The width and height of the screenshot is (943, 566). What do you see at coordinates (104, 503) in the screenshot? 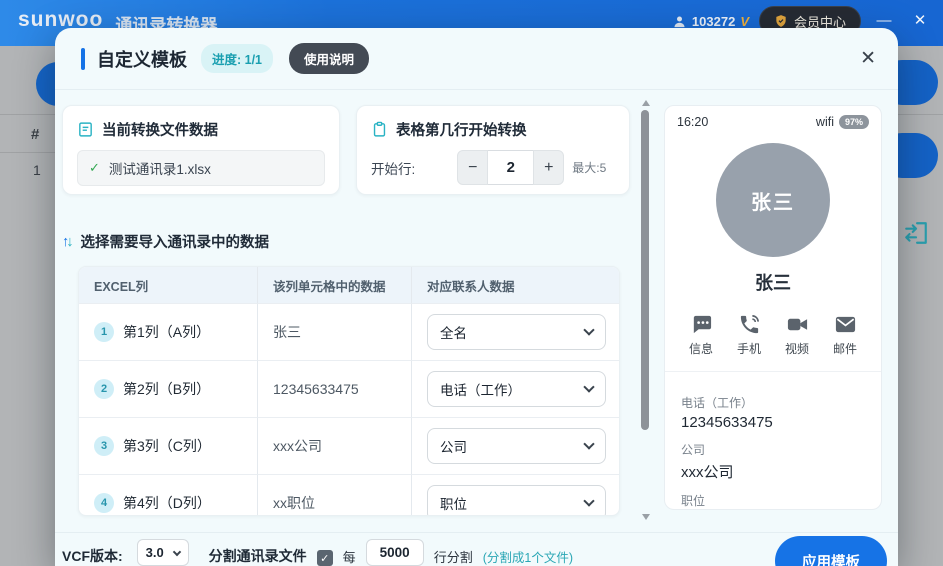
I see `row-number-badge: 4` at bounding box center [104, 503].